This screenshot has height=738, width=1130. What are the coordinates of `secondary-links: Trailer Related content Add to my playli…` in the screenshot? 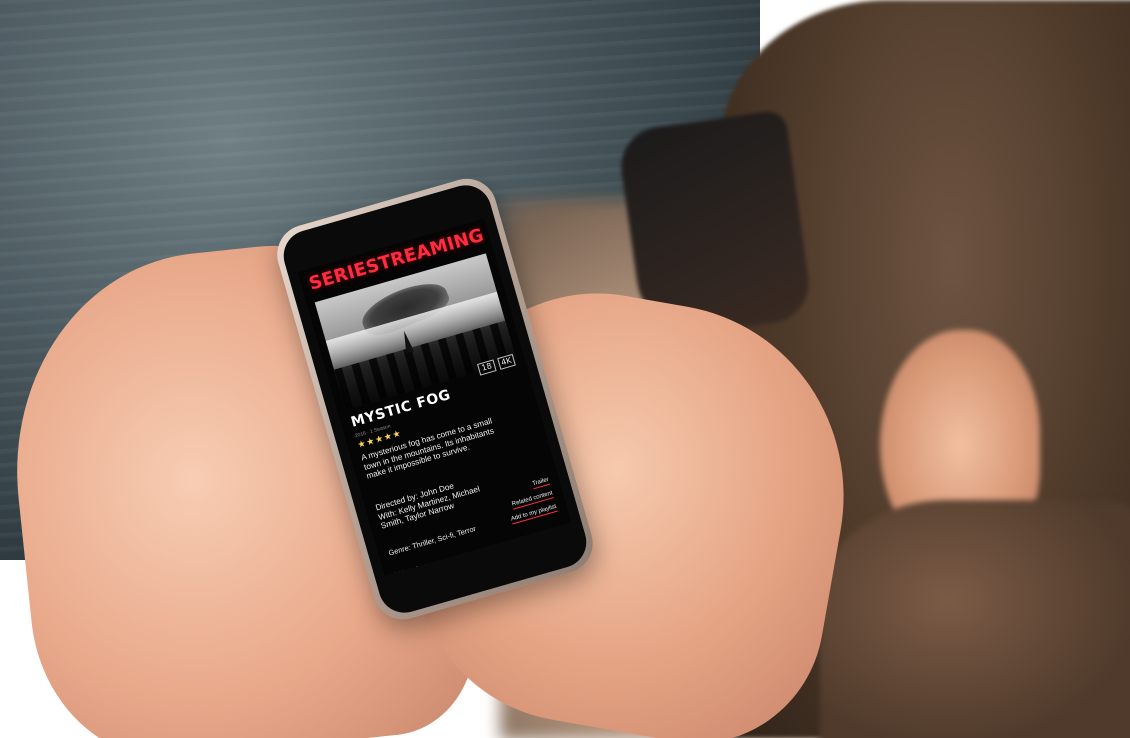 It's located at (530, 500).